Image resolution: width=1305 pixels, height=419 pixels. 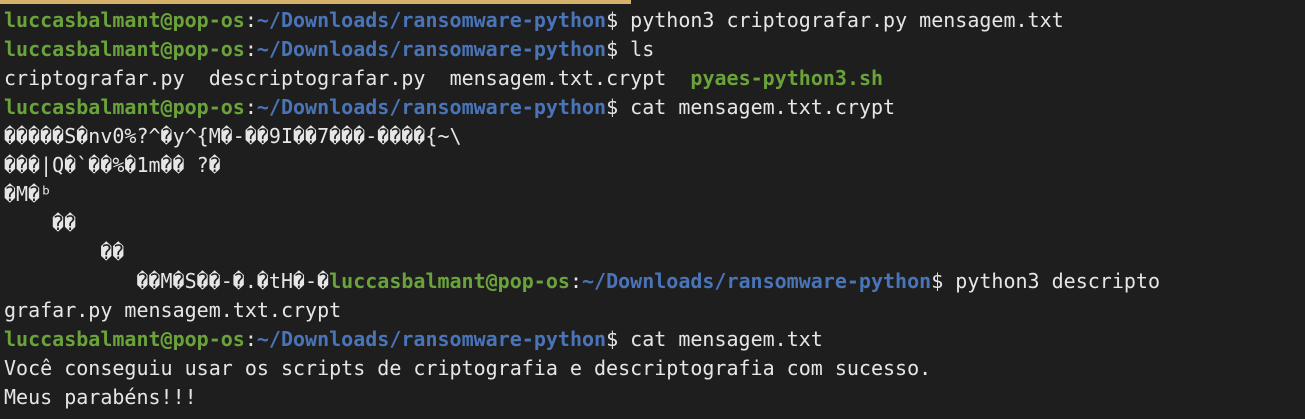 I want to click on title-accent-bar, so click(x=315, y=2).